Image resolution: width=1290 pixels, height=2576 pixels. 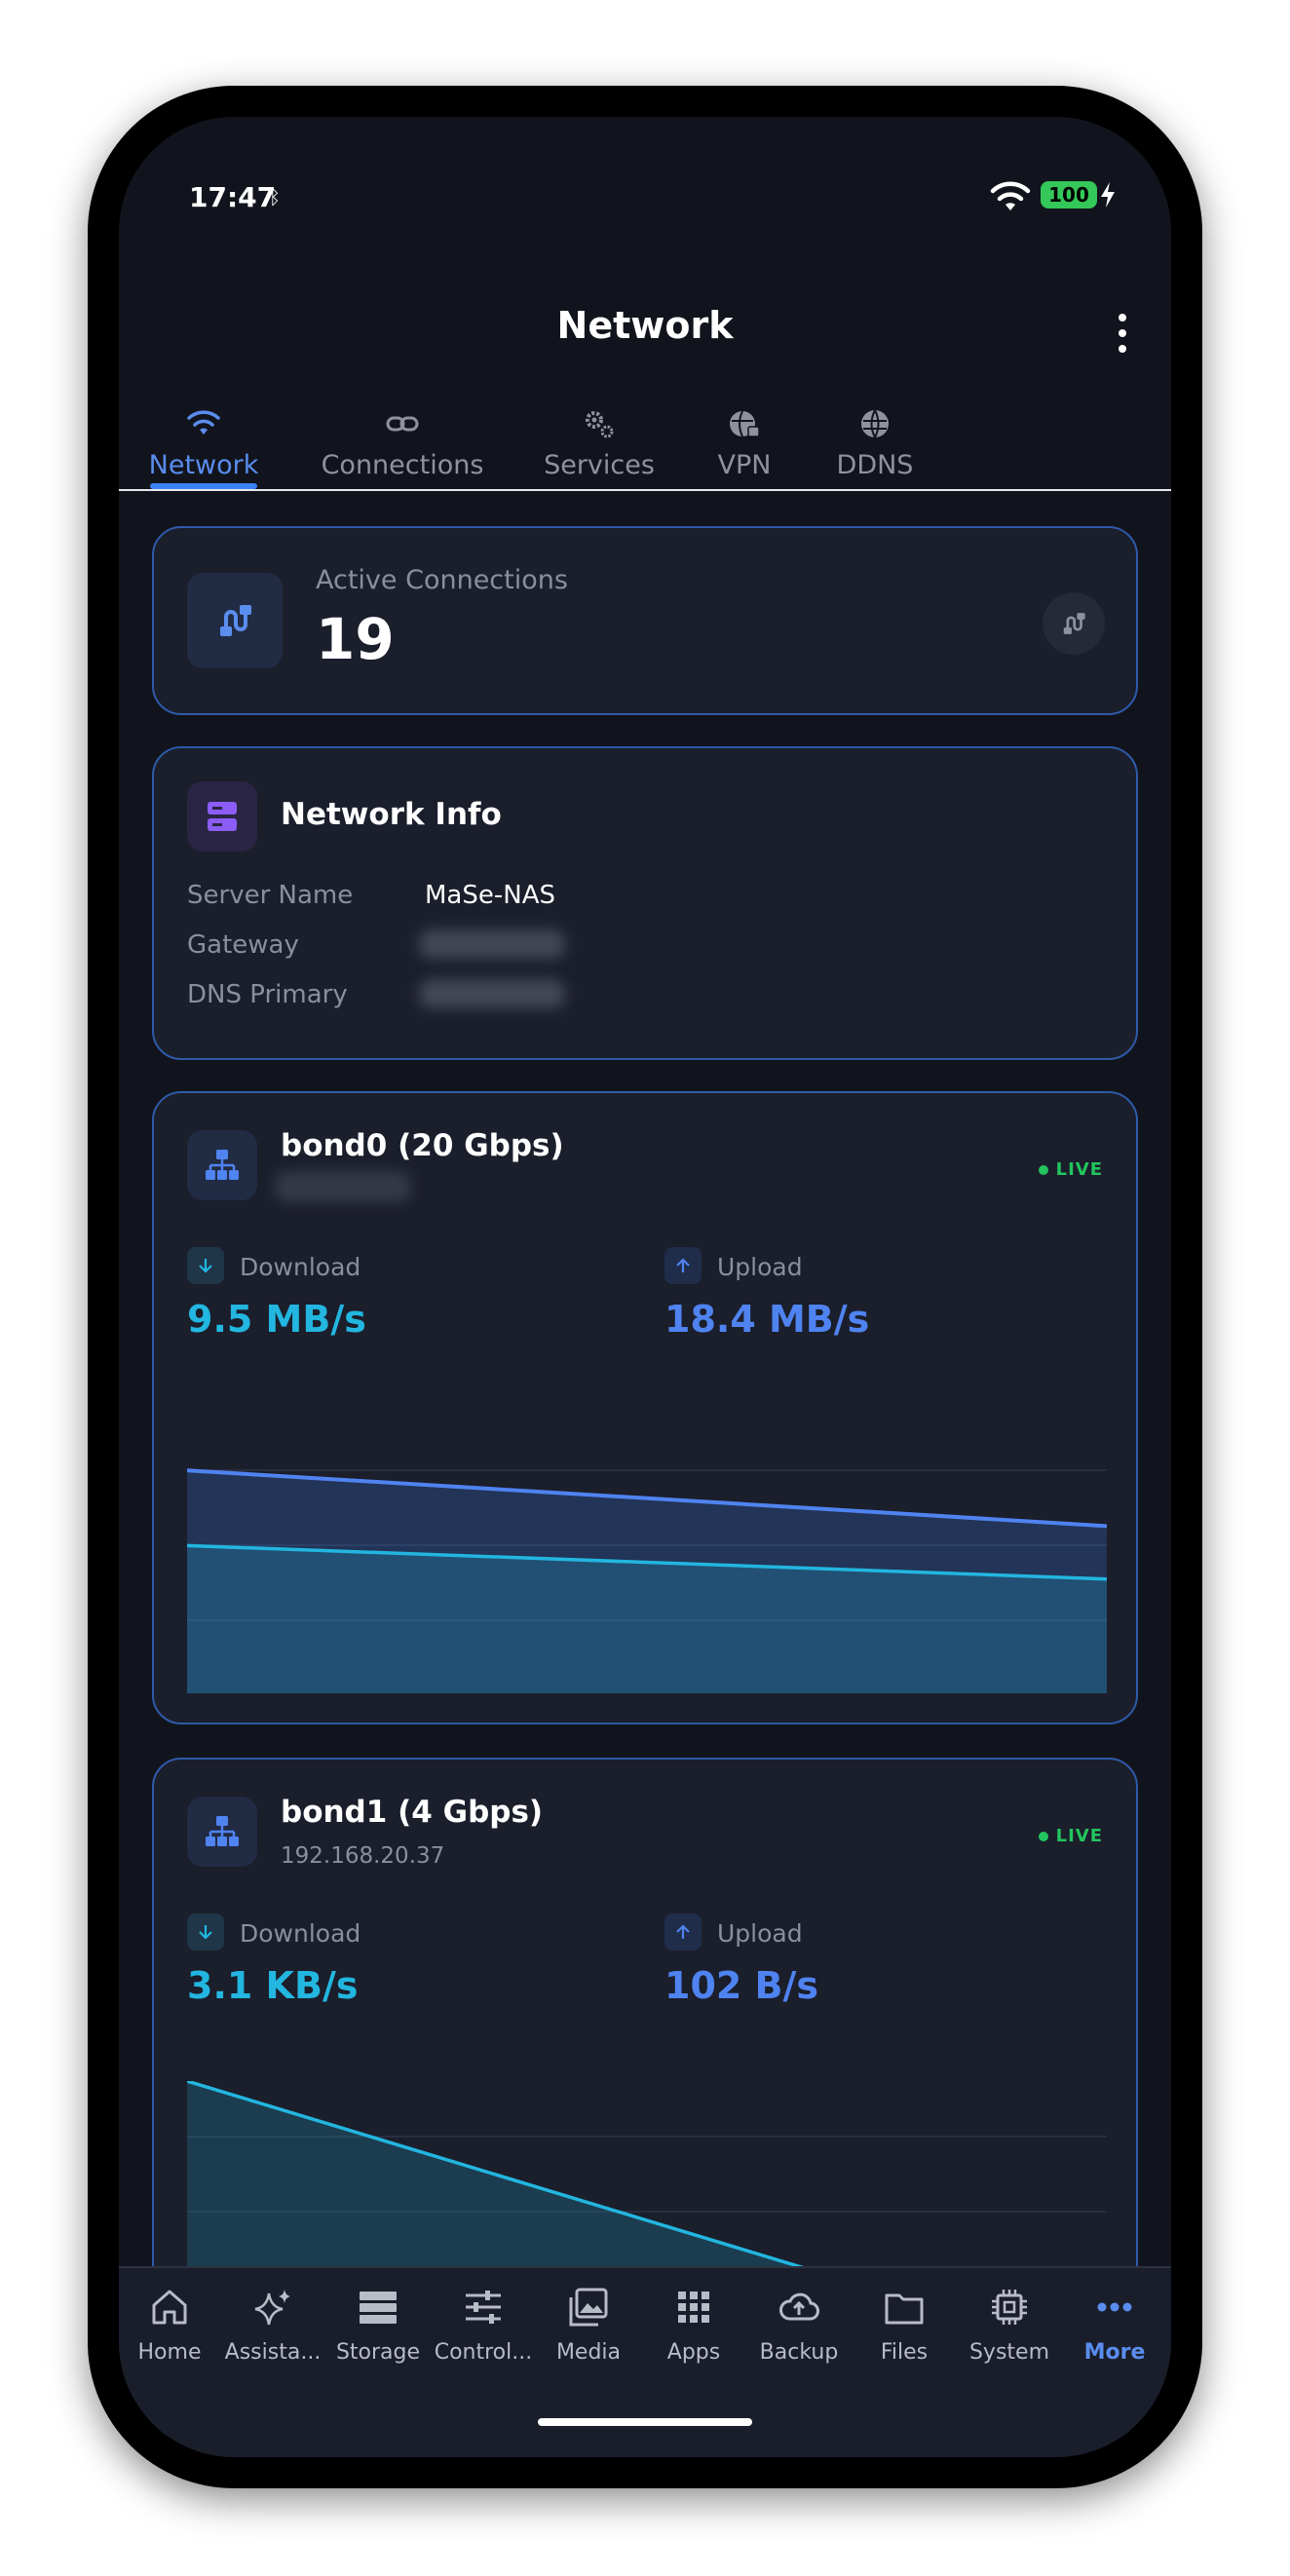 What do you see at coordinates (1122, 333) in the screenshot?
I see `more-options-icon` at bounding box center [1122, 333].